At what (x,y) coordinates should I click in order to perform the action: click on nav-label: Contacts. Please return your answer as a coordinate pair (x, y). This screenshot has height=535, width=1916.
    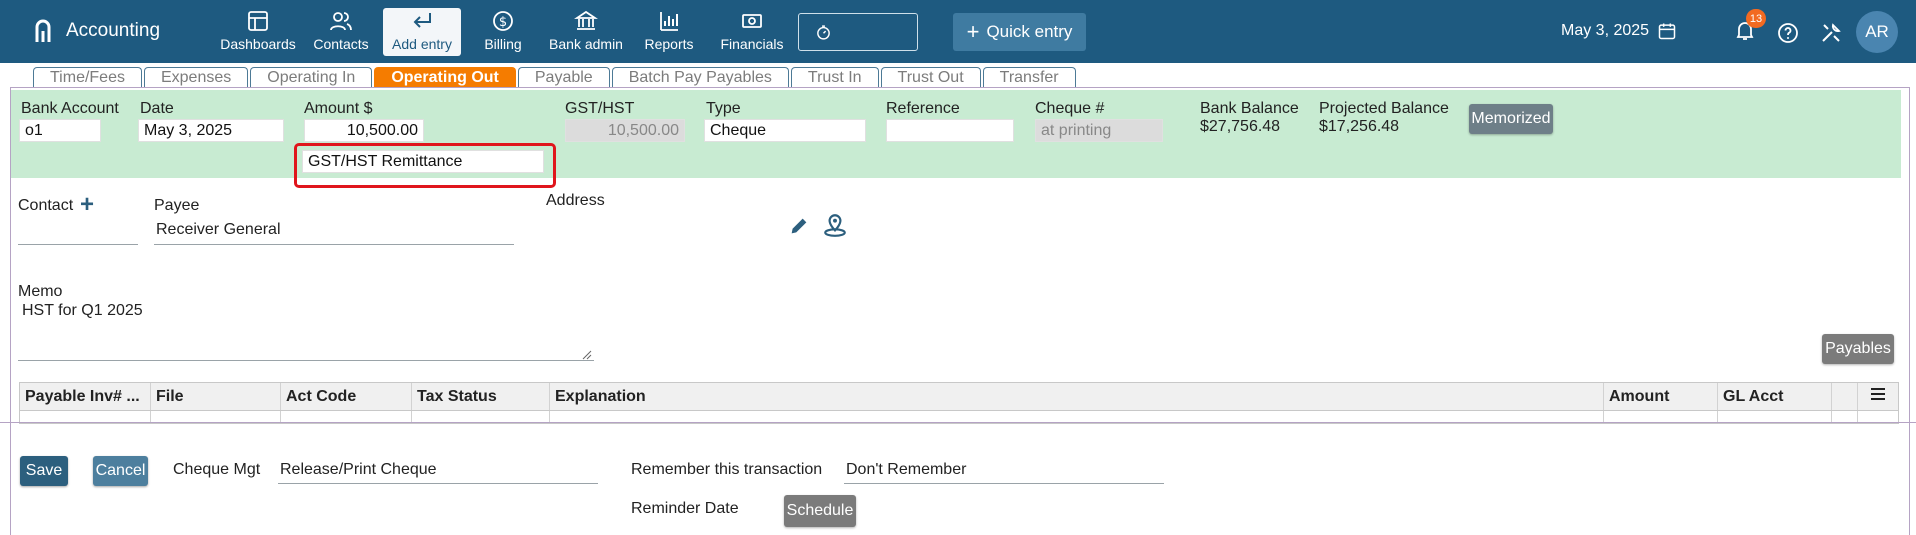
    Looking at the image, I should click on (341, 44).